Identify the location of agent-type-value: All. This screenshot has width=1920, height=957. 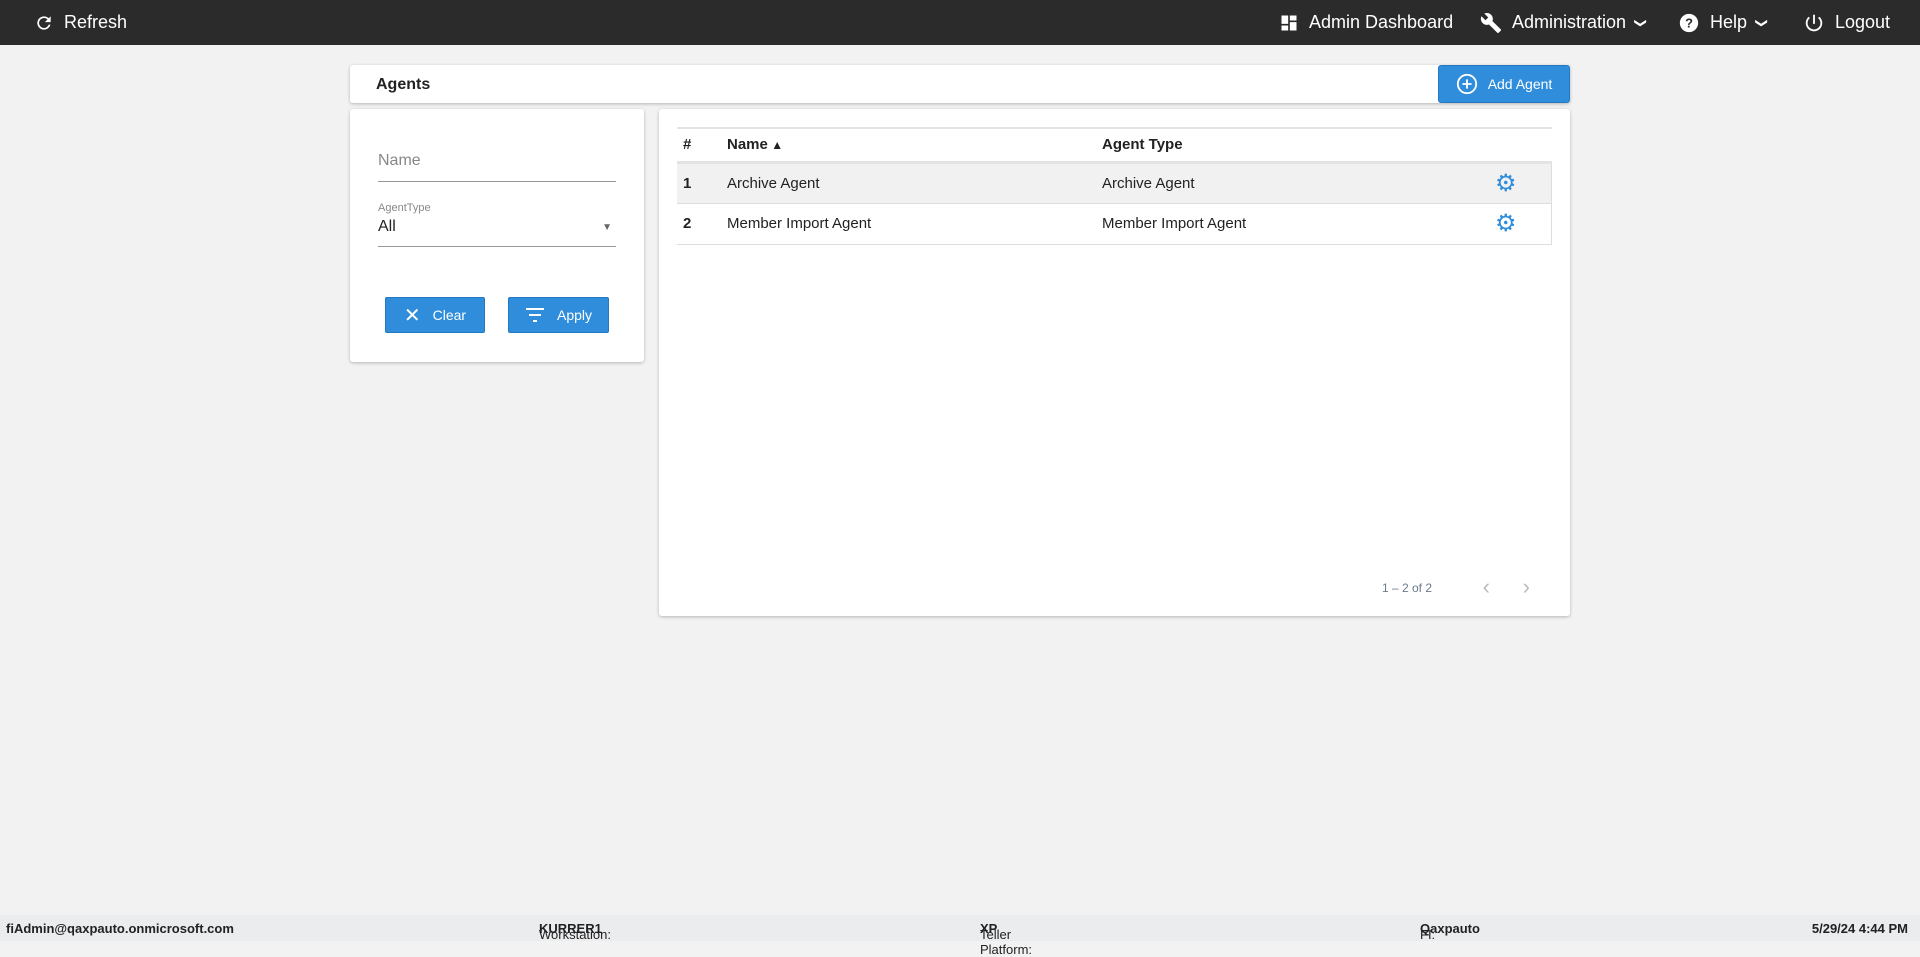
(387, 226).